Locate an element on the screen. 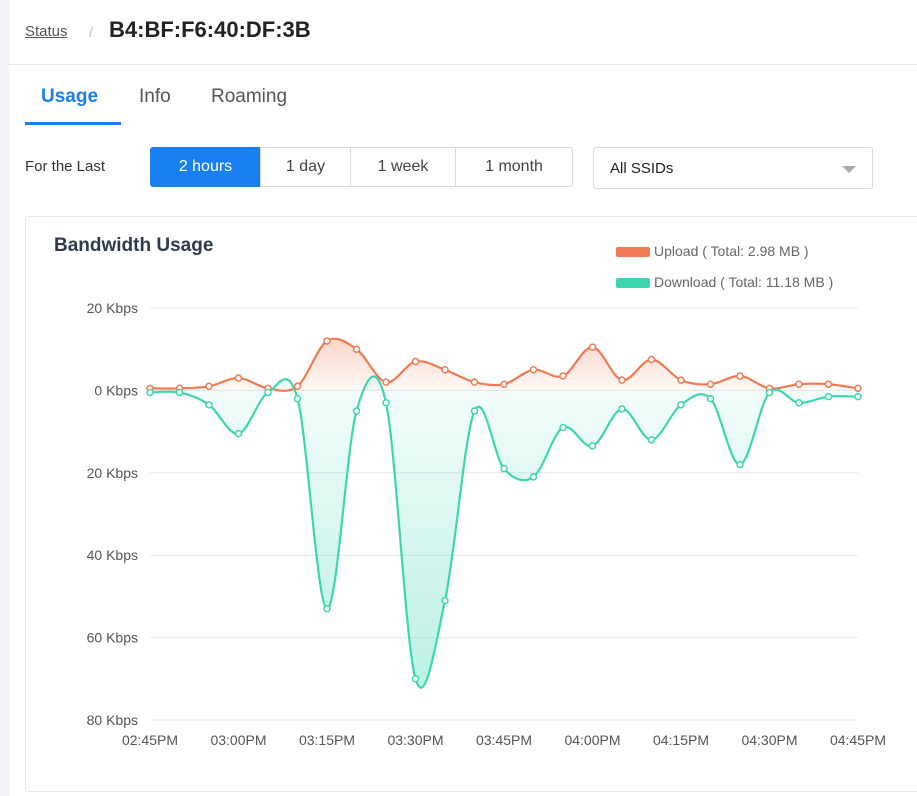 Image resolution: width=917 pixels, height=796 pixels. period-2-hours-button: 2 hours is located at coordinates (205, 167).